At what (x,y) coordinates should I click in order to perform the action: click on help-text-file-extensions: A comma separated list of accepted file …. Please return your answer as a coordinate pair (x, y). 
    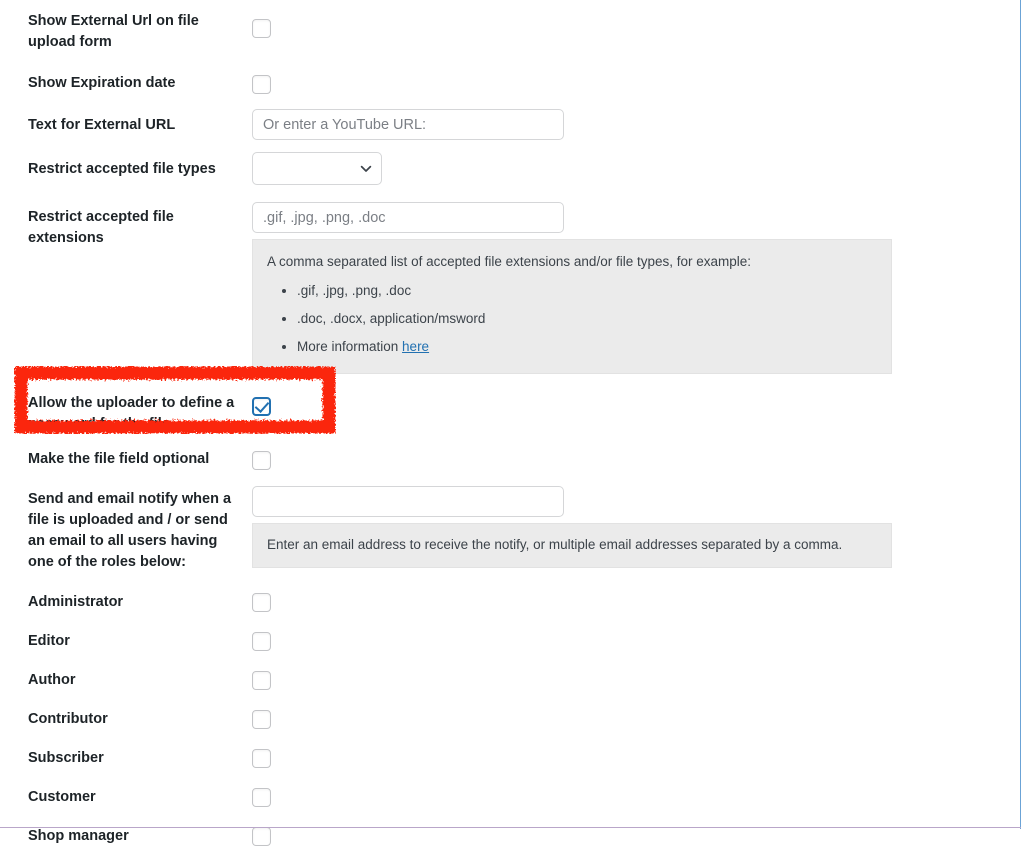
    Looking at the image, I should click on (572, 306).